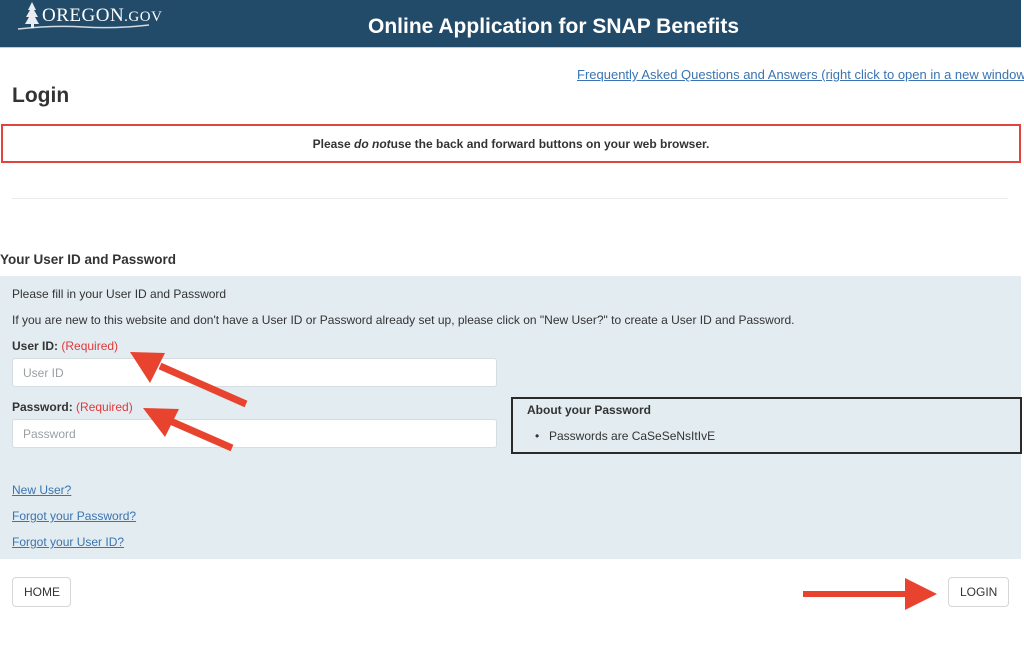 The width and height of the screenshot is (1024, 645). What do you see at coordinates (90, 346) in the screenshot?
I see `userid-required-indicator: (Required)` at bounding box center [90, 346].